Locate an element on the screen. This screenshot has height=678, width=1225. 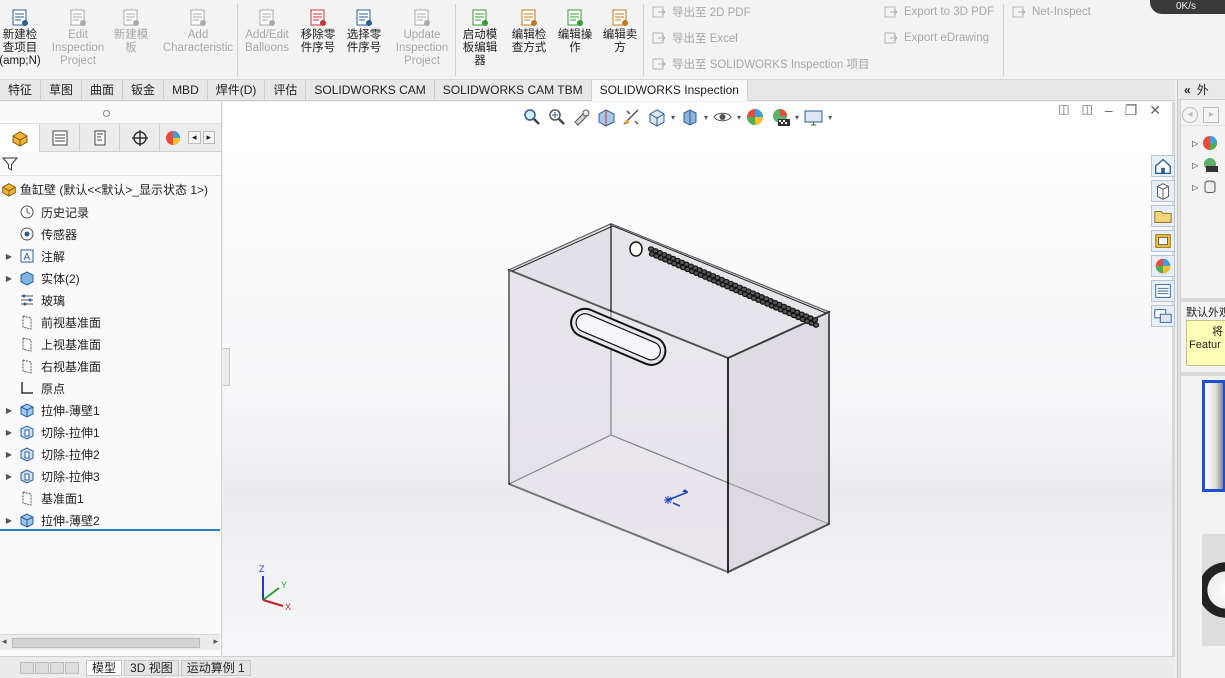
tree-root-part: 鱼缸壁 (默认<<默认>_显示状态 1>) is located at coordinates (104, 189).